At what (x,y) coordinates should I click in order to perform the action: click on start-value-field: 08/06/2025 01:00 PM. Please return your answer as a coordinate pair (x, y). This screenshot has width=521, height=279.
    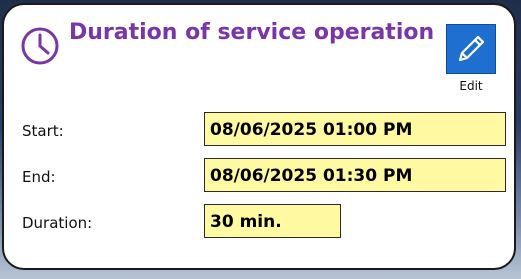
    Looking at the image, I should click on (355, 129).